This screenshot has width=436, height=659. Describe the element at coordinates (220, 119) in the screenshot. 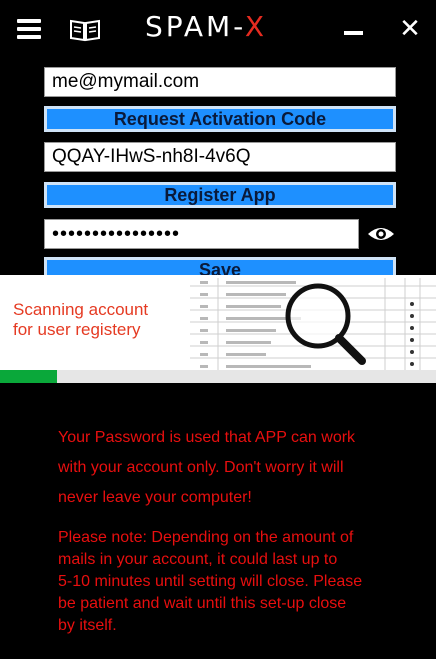

I see `request-activation-code-button: Request Activation Code` at that location.